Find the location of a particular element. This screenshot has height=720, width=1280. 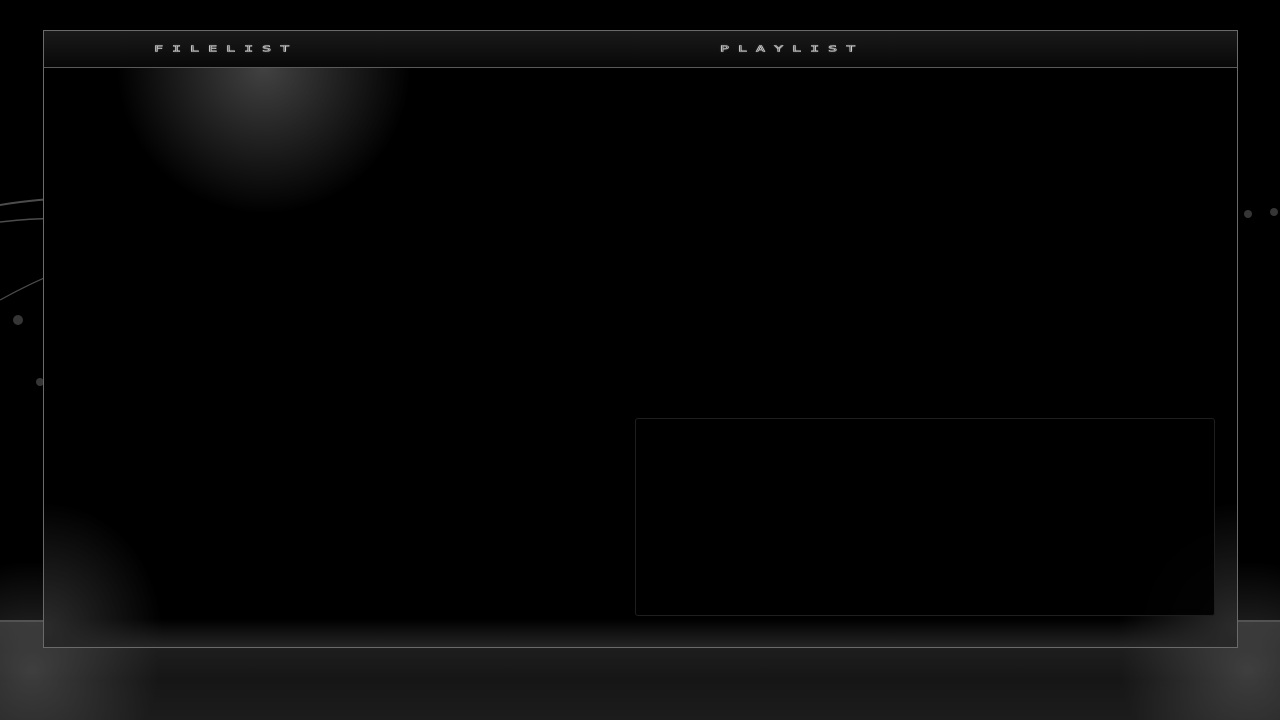

info-panel is located at coordinates (925, 517).